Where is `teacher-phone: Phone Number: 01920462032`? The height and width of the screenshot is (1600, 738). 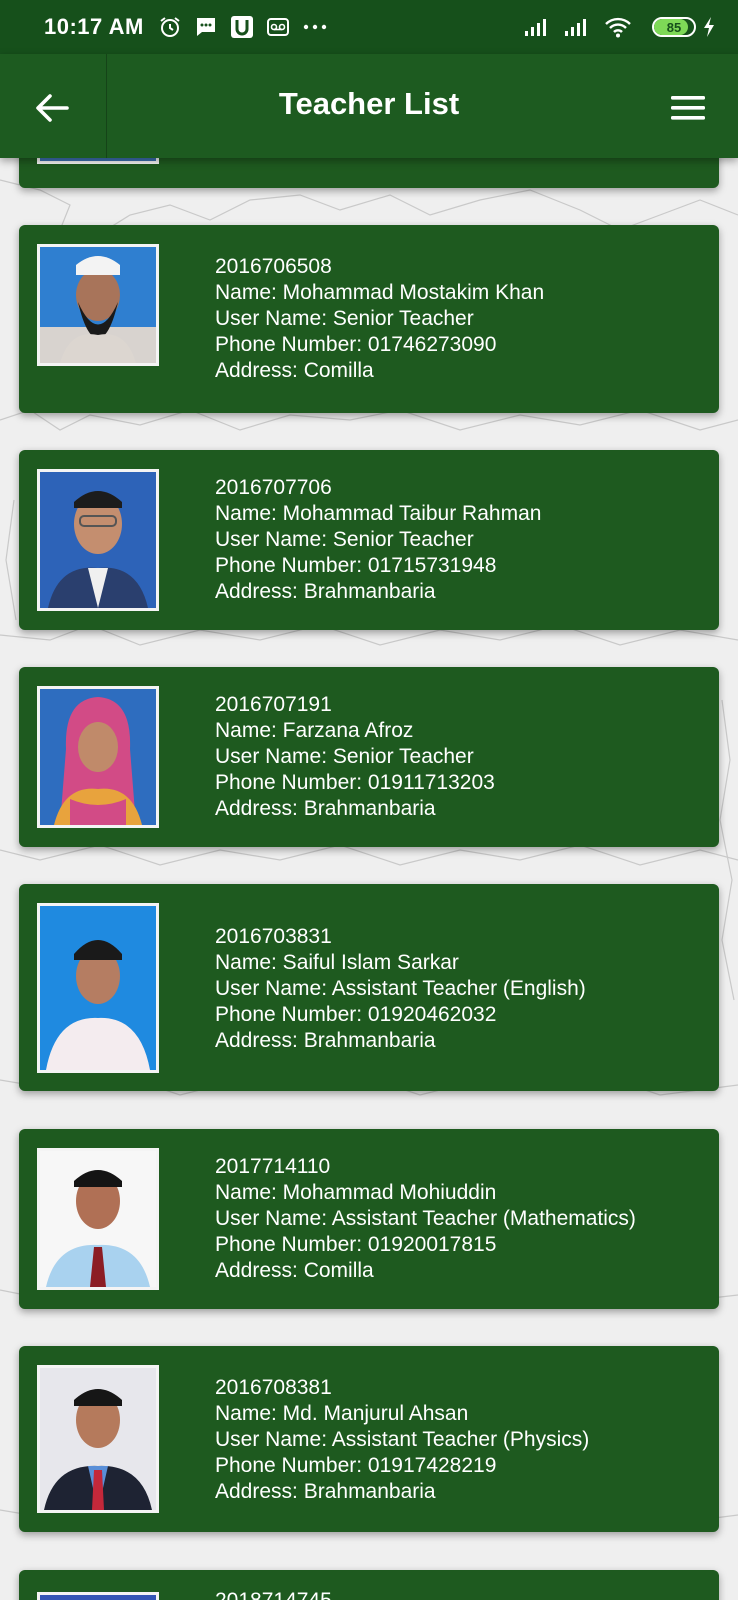
teacher-phone: Phone Number: 01920462032 is located at coordinates (400, 1015).